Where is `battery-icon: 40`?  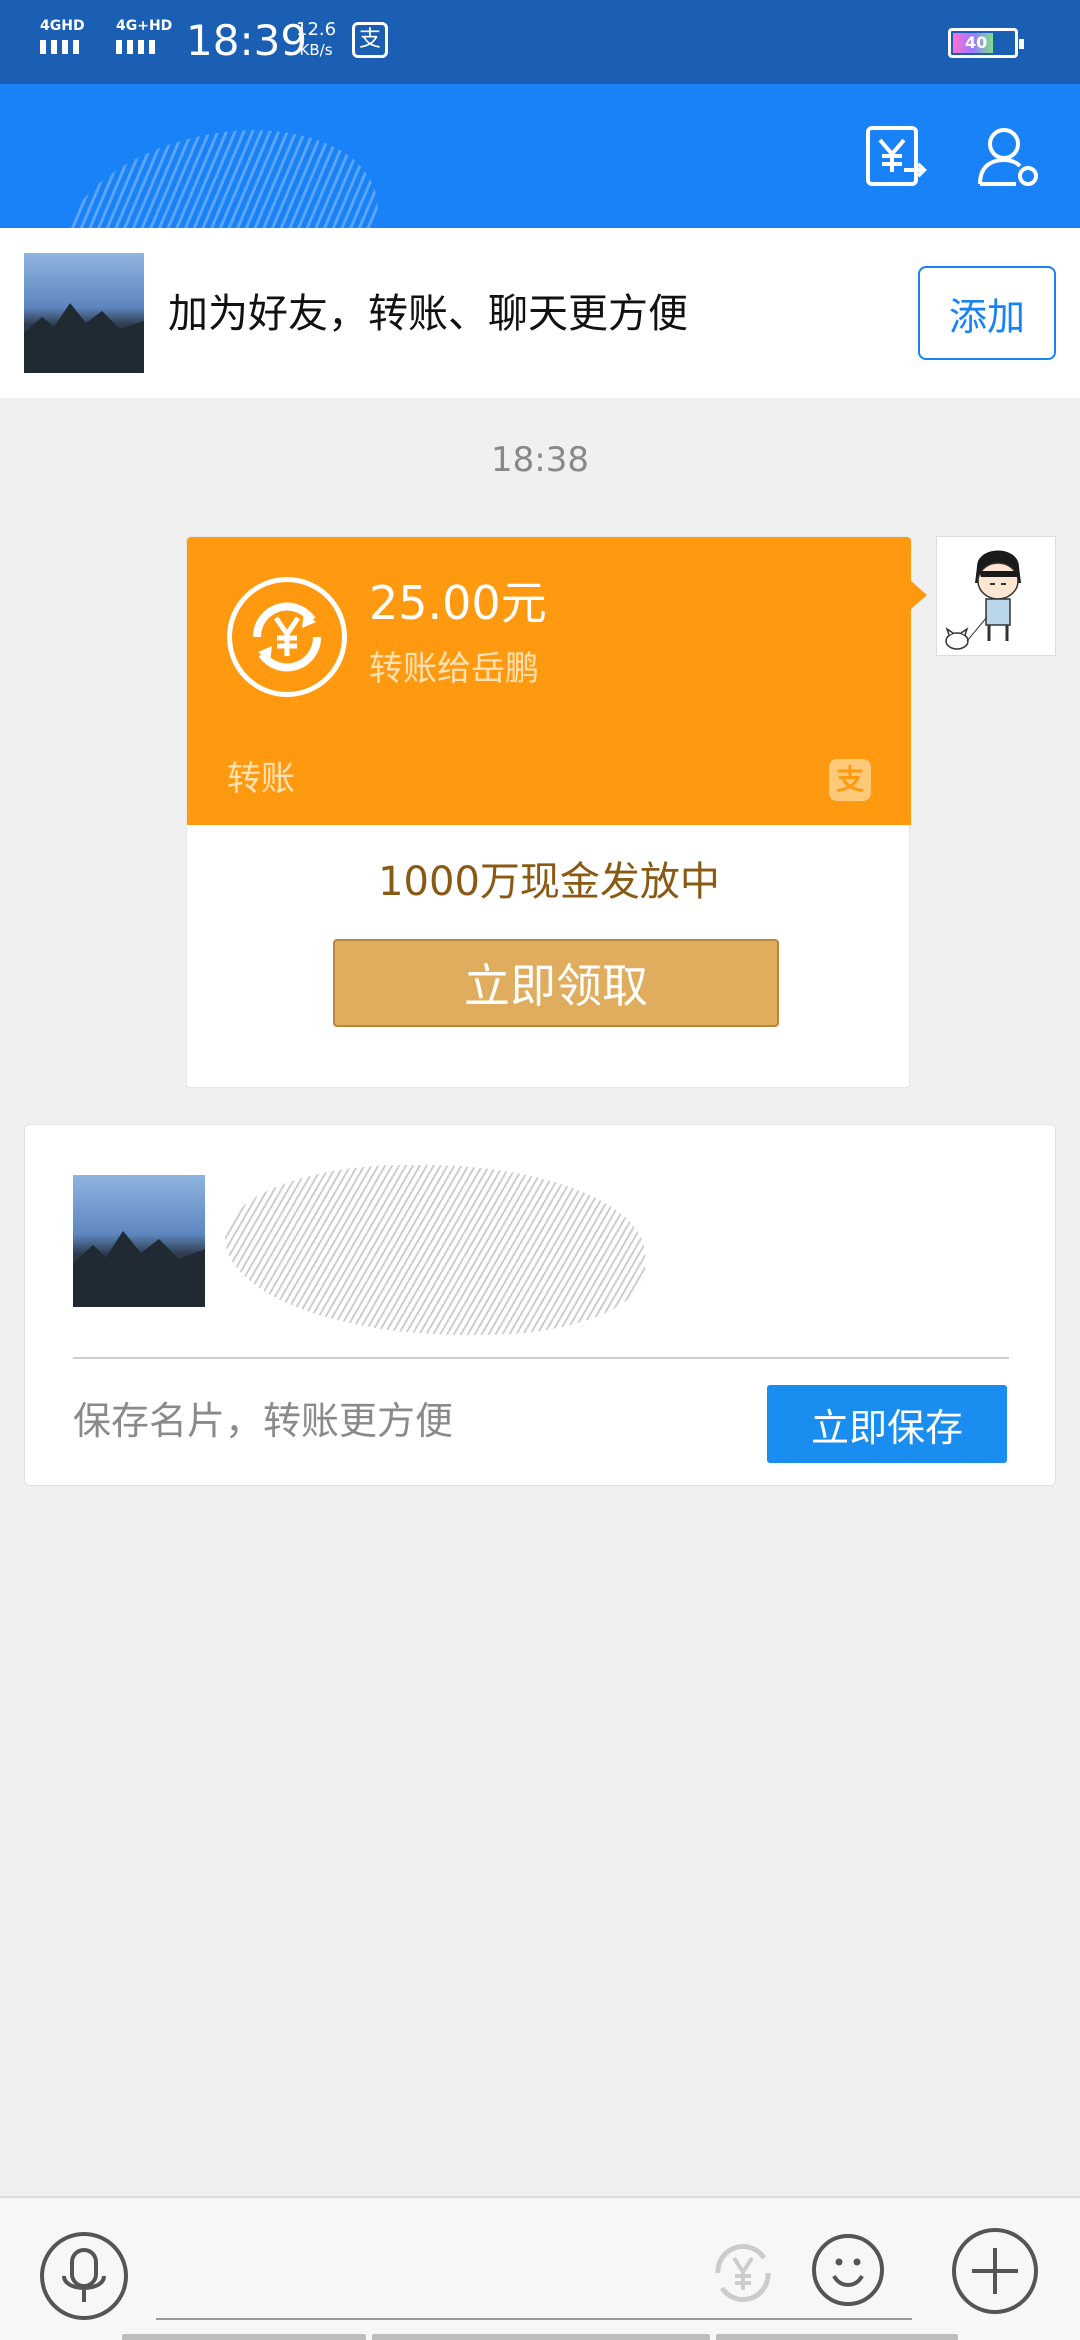 battery-icon: 40 is located at coordinates (986, 43).